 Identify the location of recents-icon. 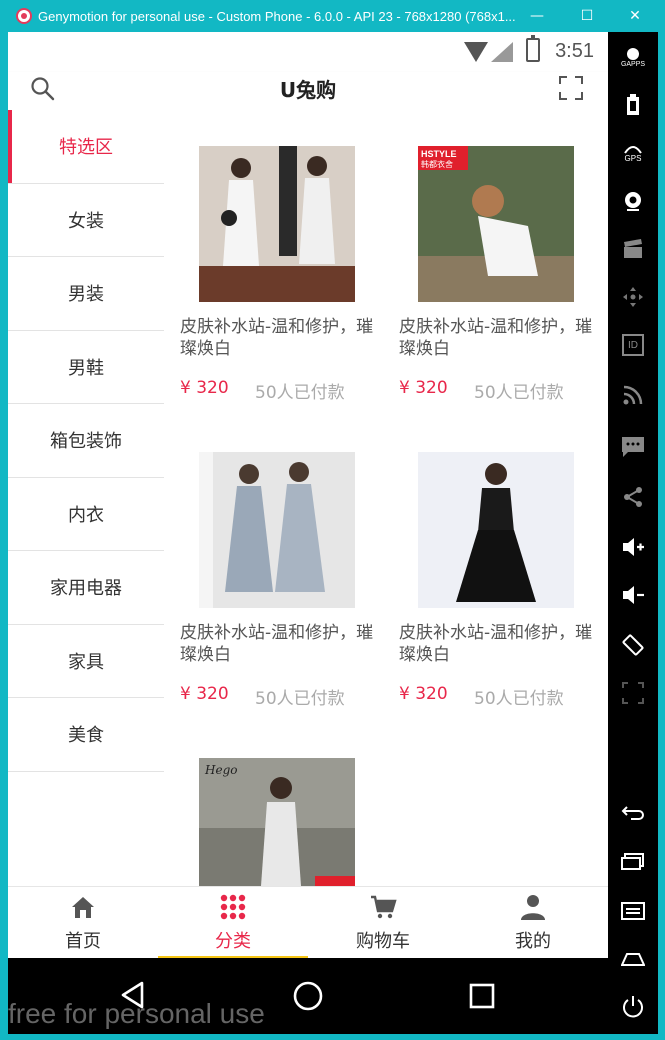
(482, 996).